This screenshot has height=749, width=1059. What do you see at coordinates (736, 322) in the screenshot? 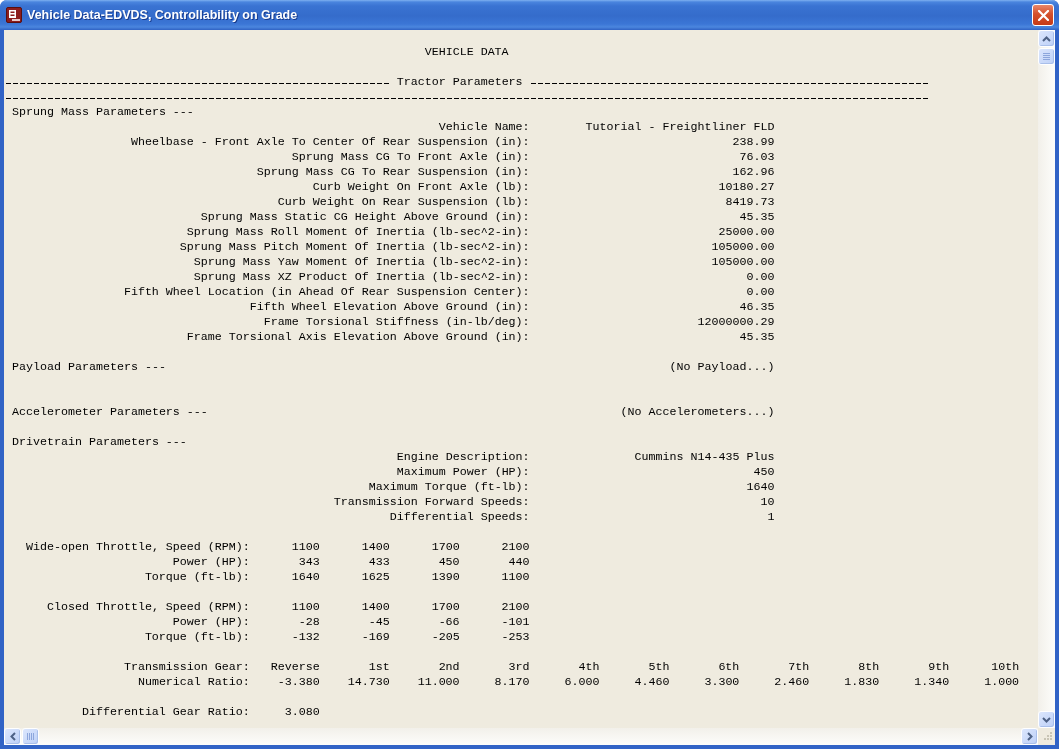
I see `field-value: 12000000.29` at bounding box center [736, 322].